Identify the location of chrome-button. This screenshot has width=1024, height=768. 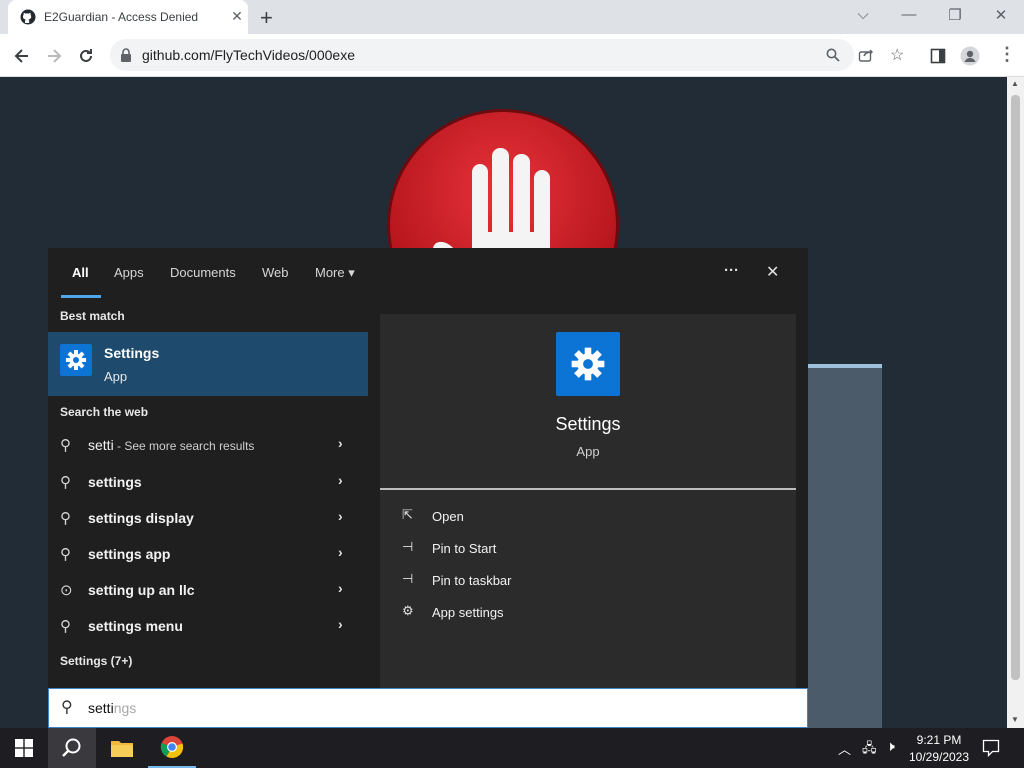
(172, 748).